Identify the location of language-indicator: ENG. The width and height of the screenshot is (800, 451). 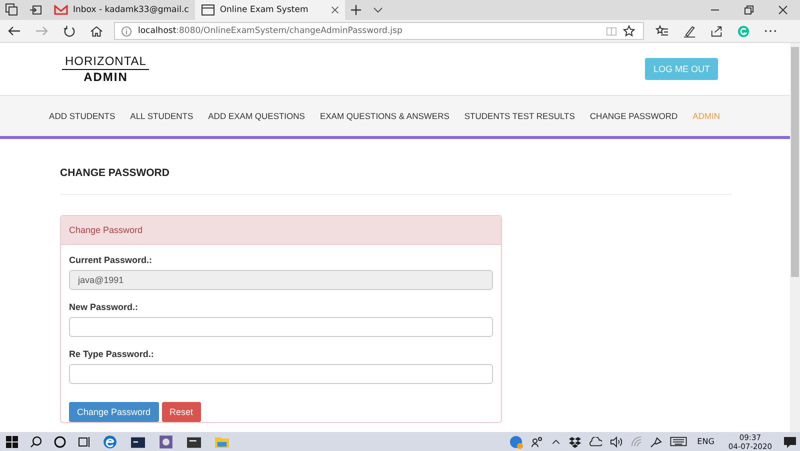
(705, 441).